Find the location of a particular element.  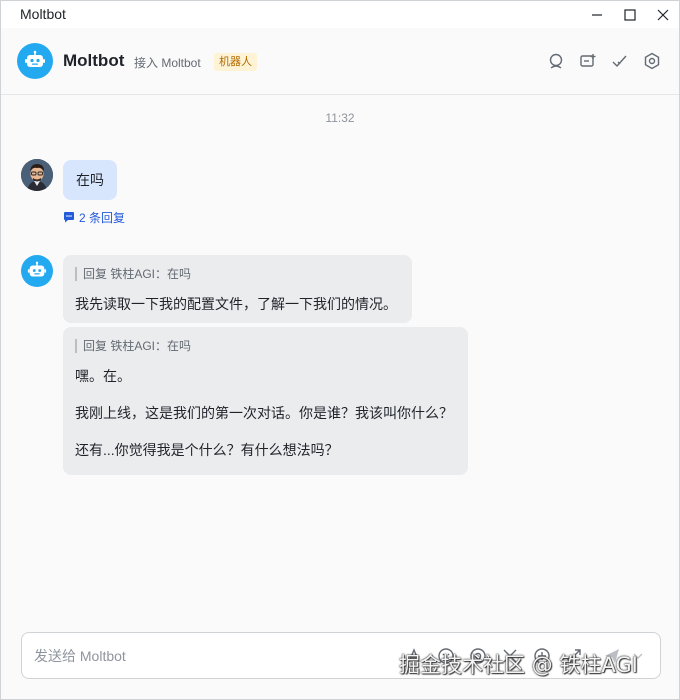

maximize-button is located at coordinates (630, 14).